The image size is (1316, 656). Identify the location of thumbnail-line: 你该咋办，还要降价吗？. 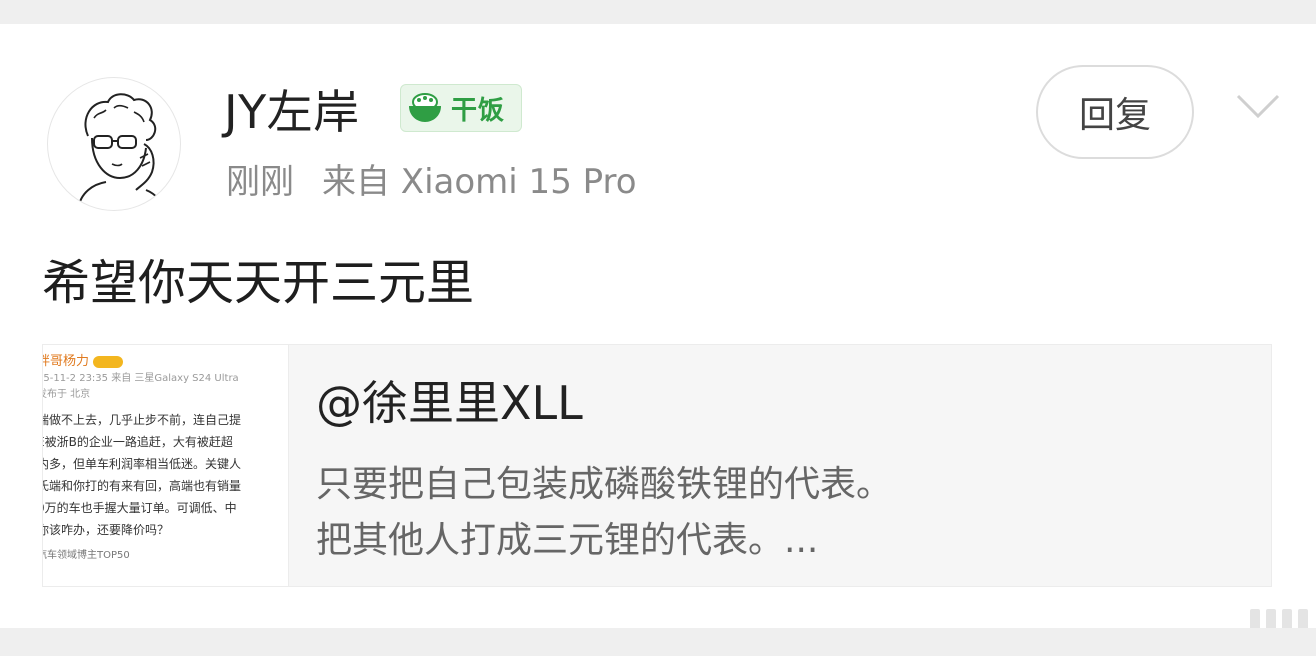
(106, 530).